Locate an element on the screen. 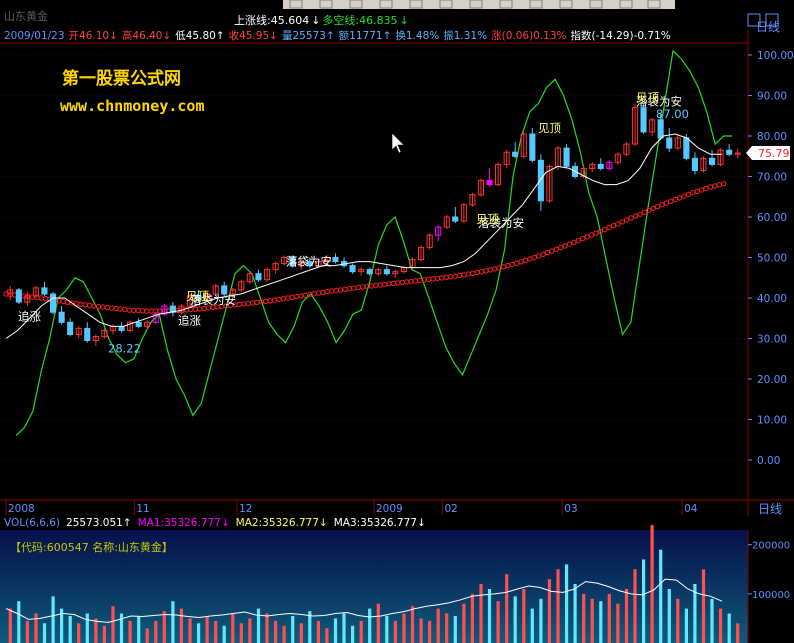 The width and height of the screenshot is (794, 643). annotation-4: 见顶 is located at coordinates (197, 296).